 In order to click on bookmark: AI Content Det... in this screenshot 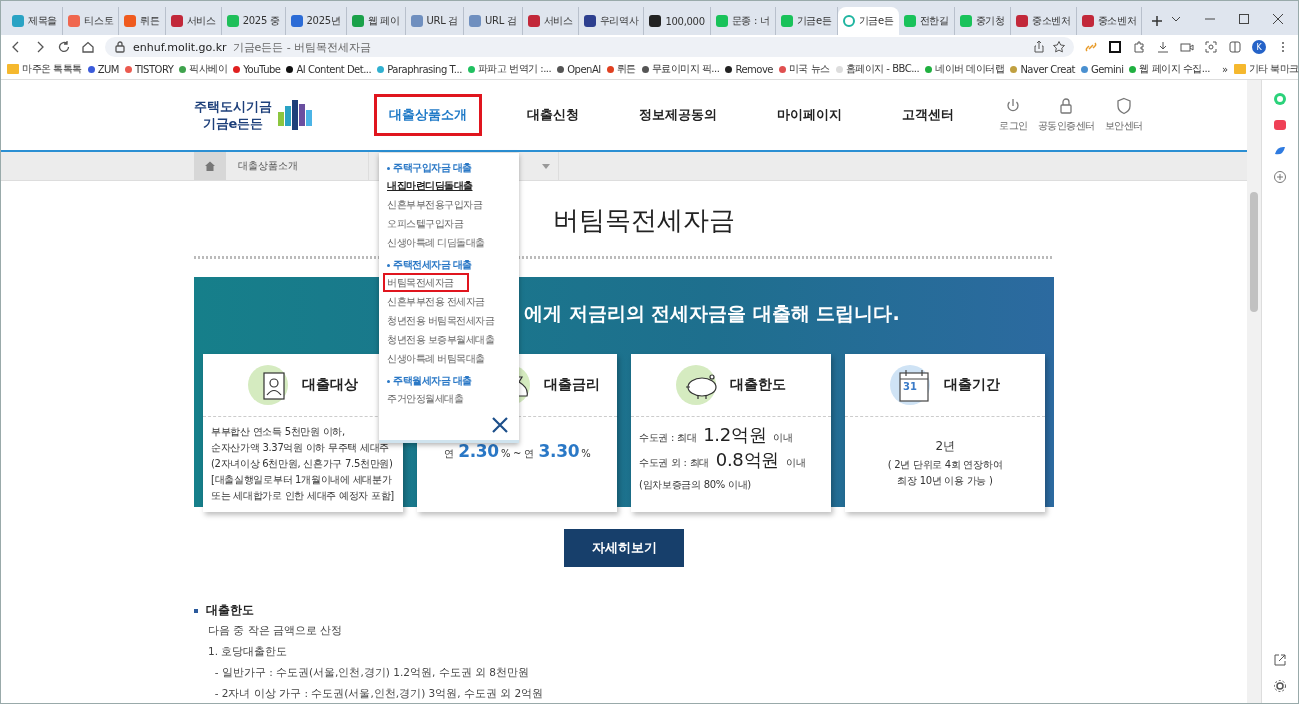, I will do `click(329, 69)`.